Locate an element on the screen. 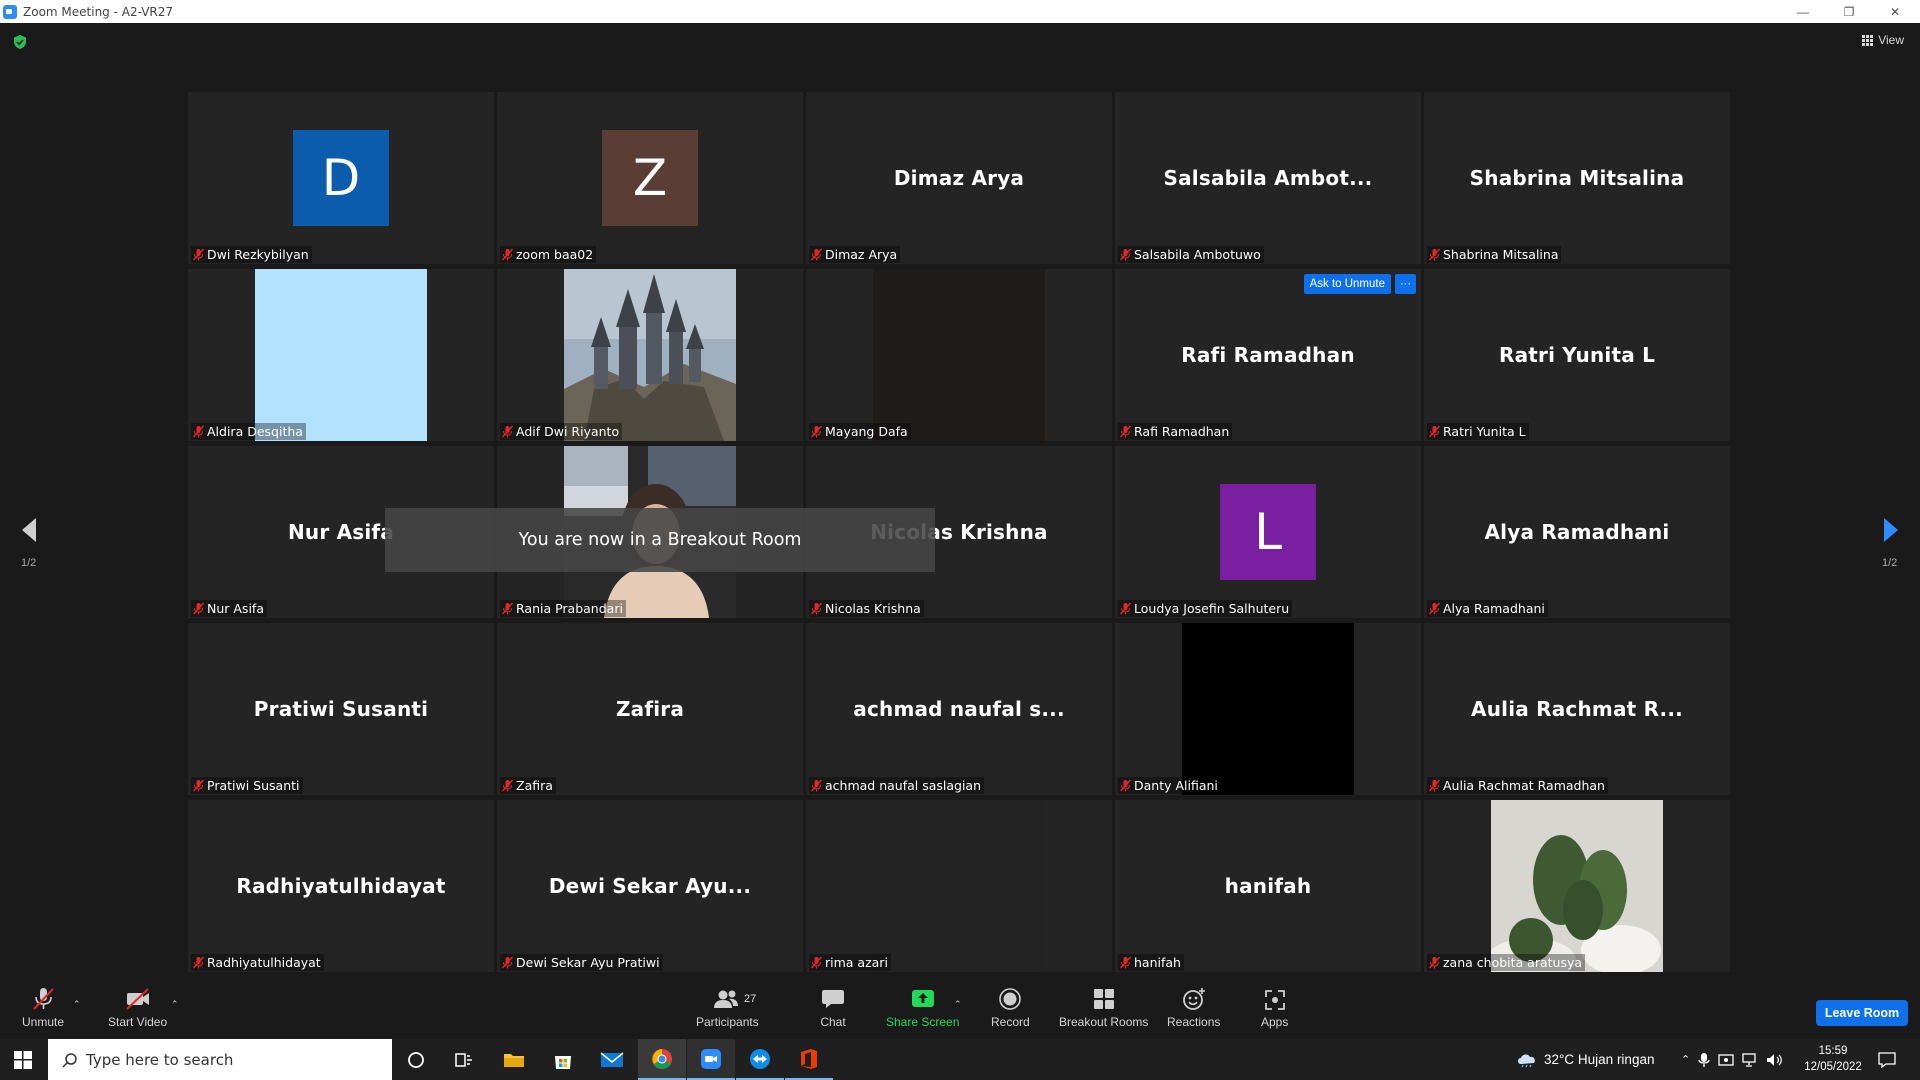 Image resolution: width=1920 pixels, height=1080 pixels. system-clock: 15:59 12/05/2022 is located at coordinates (1833, 1059).